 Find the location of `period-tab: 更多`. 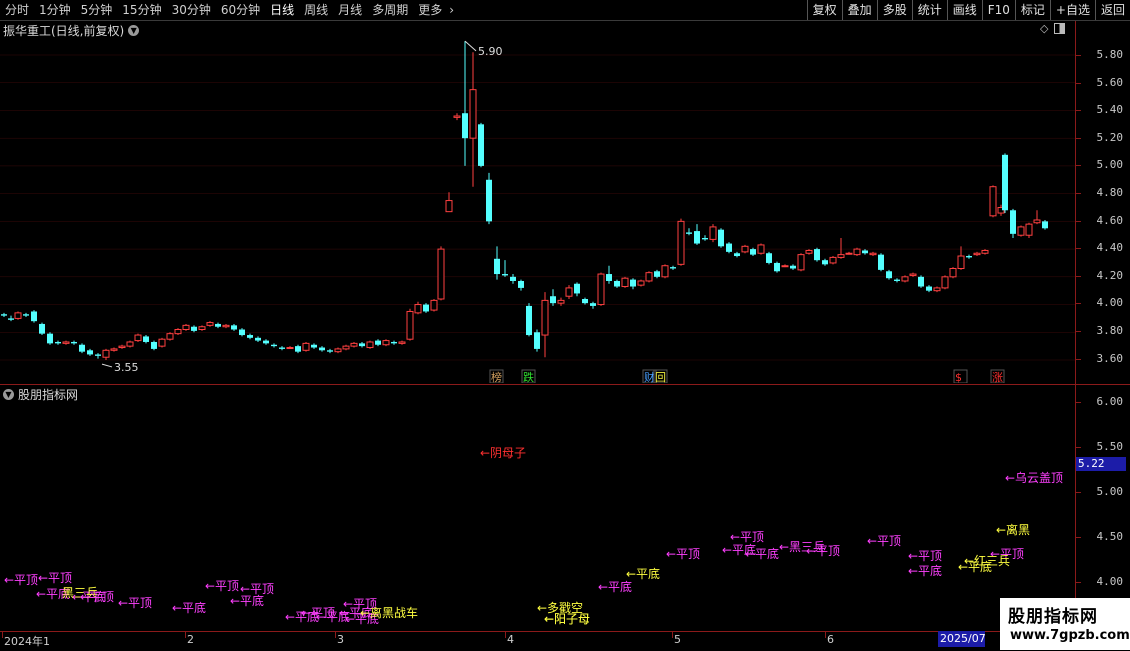

period-tab: 更多 is located at coordinates (430, 10).